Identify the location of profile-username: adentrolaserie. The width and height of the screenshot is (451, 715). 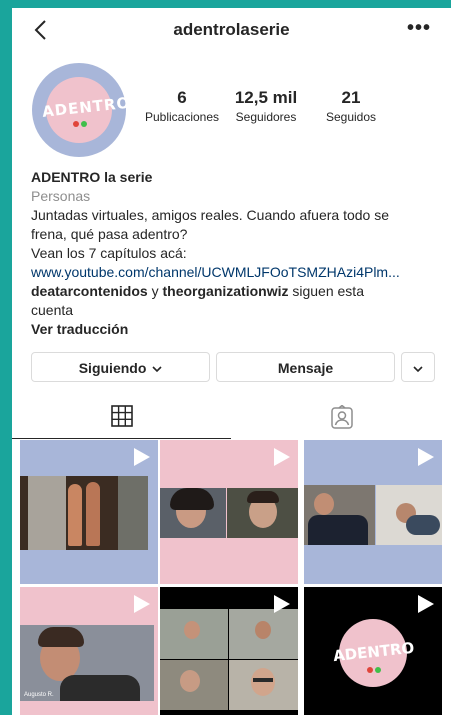
(231, 29).